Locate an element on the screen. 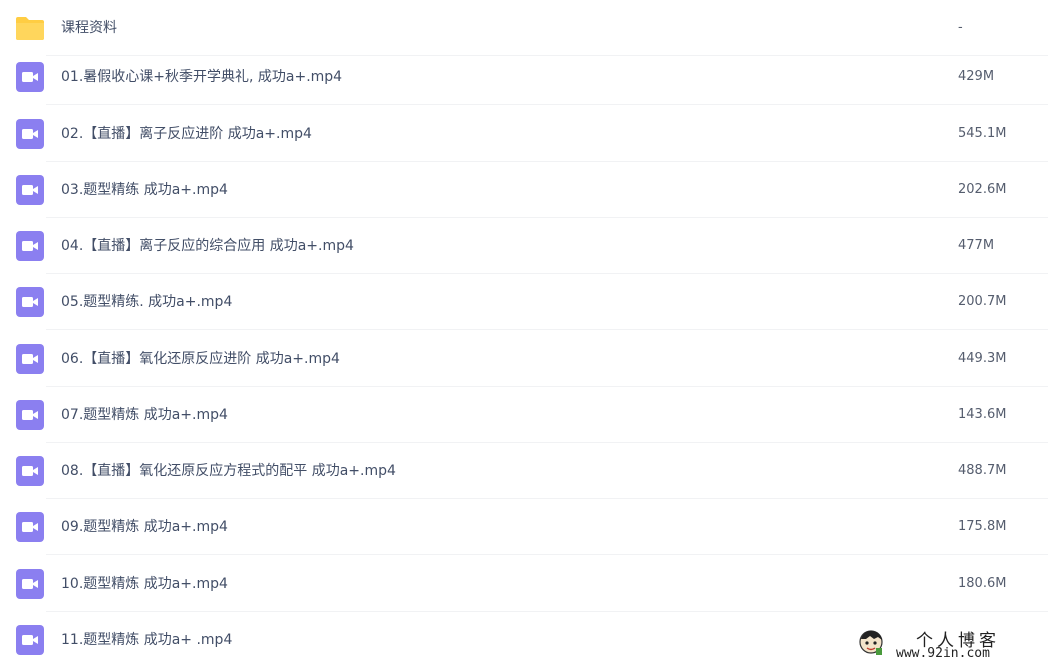 This screenshot has width=1048, height=668. file-size: 200.7M is located at coordinates (982, 301).